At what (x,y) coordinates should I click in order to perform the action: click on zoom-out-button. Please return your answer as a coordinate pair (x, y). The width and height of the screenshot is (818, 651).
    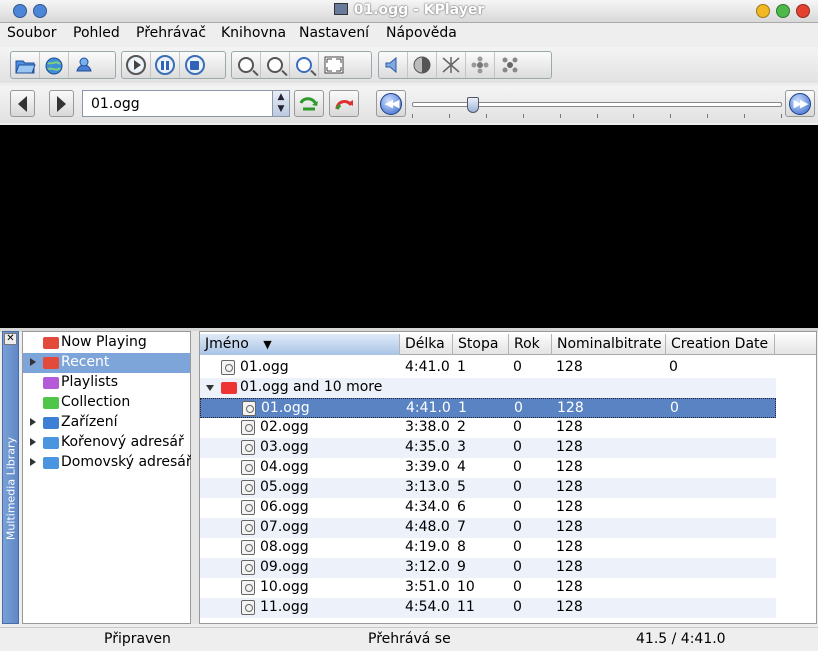
    Looking at the image, I should click on (275, 65).